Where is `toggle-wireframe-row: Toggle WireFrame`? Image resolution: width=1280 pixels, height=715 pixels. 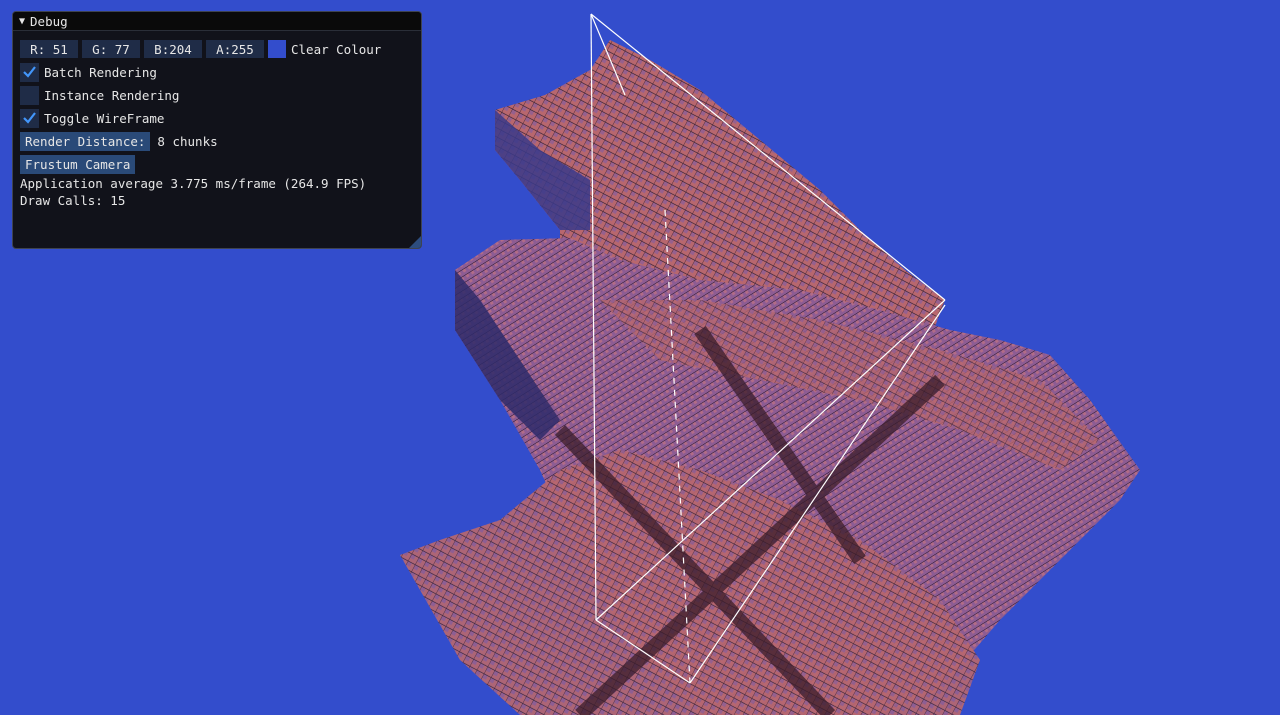
toggle-wireframe-row: Toggle WireFrame is located at coordinates (217, 118).